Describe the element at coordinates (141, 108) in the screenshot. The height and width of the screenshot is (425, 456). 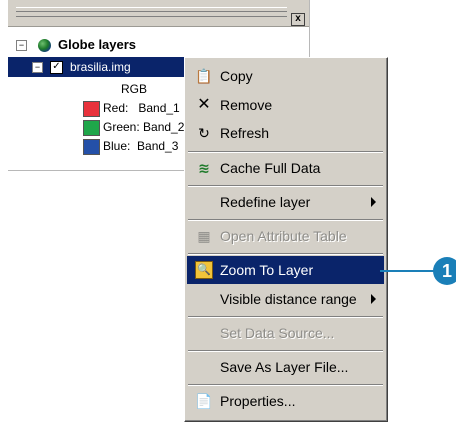
I see `band-label: Red: Band_1` at that location.